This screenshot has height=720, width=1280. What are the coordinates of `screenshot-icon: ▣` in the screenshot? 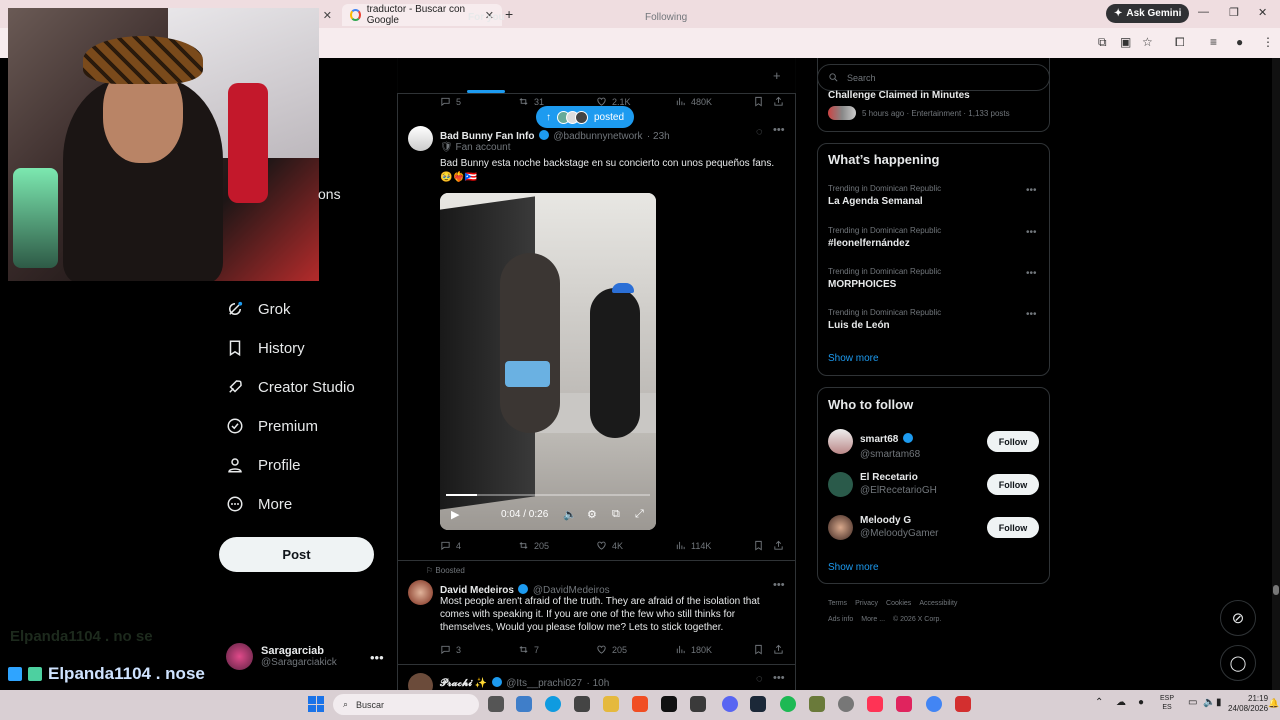 It's located at (1125, 42).